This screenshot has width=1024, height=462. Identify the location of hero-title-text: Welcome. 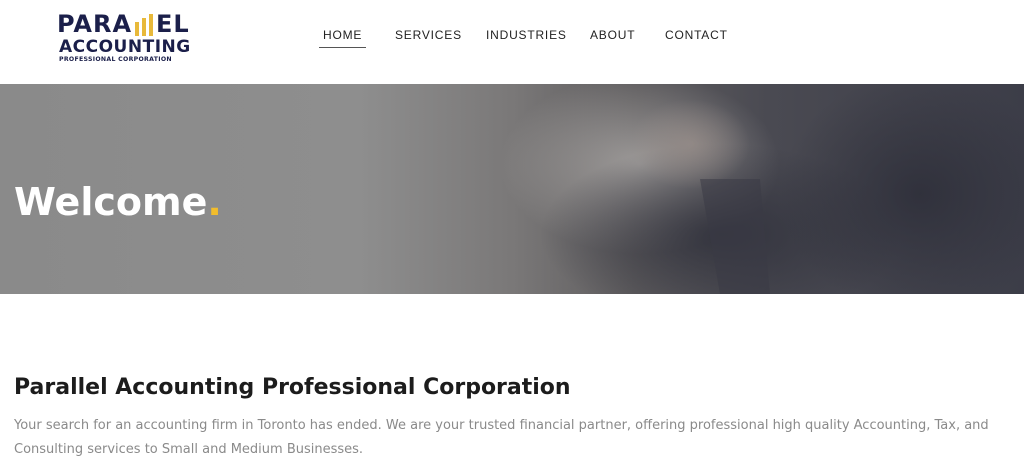
(111, 202).